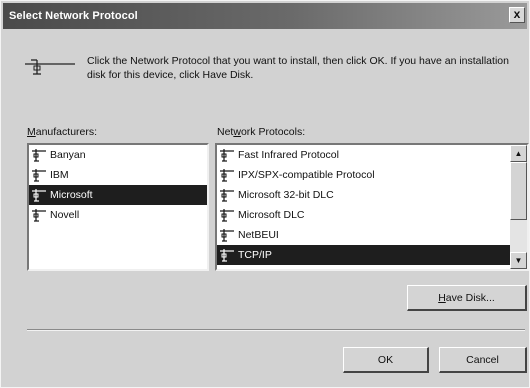  I want to click on network-cable-icon, so click(50, 67).